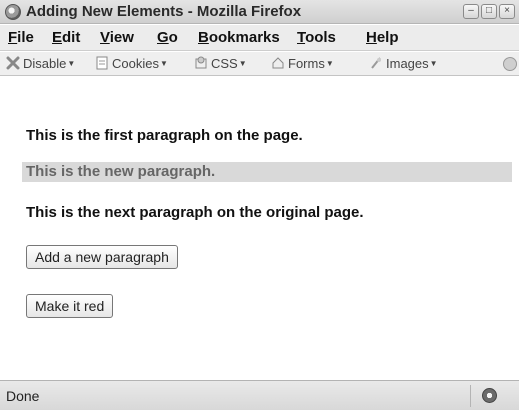 This screenshot has height=410, width=519. I want to click on toolbar-css-label: CSS, so click(224, 63).